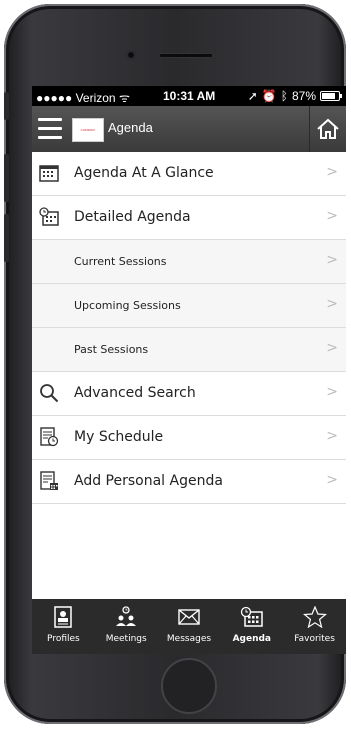 The width and height of the screenshot is (351, 729). I want to click on volume-up-button, so click(6, 178).